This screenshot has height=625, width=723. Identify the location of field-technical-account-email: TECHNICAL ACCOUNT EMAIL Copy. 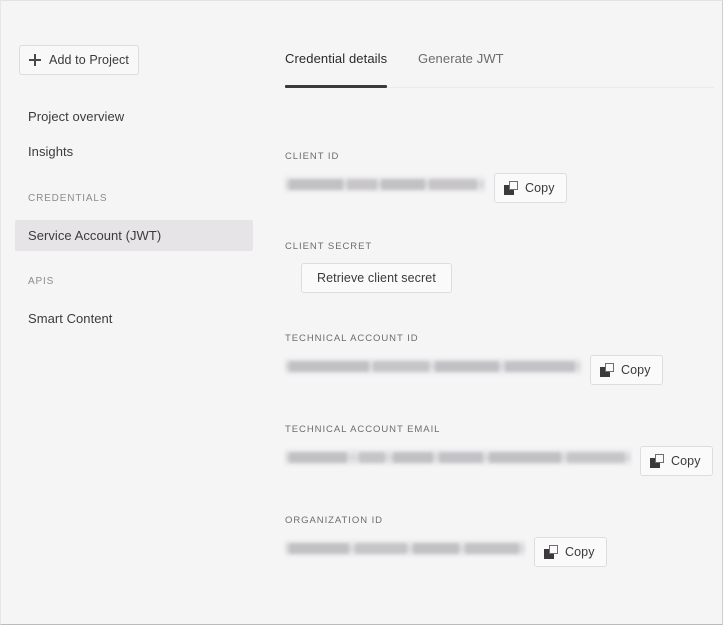
(499, 450).